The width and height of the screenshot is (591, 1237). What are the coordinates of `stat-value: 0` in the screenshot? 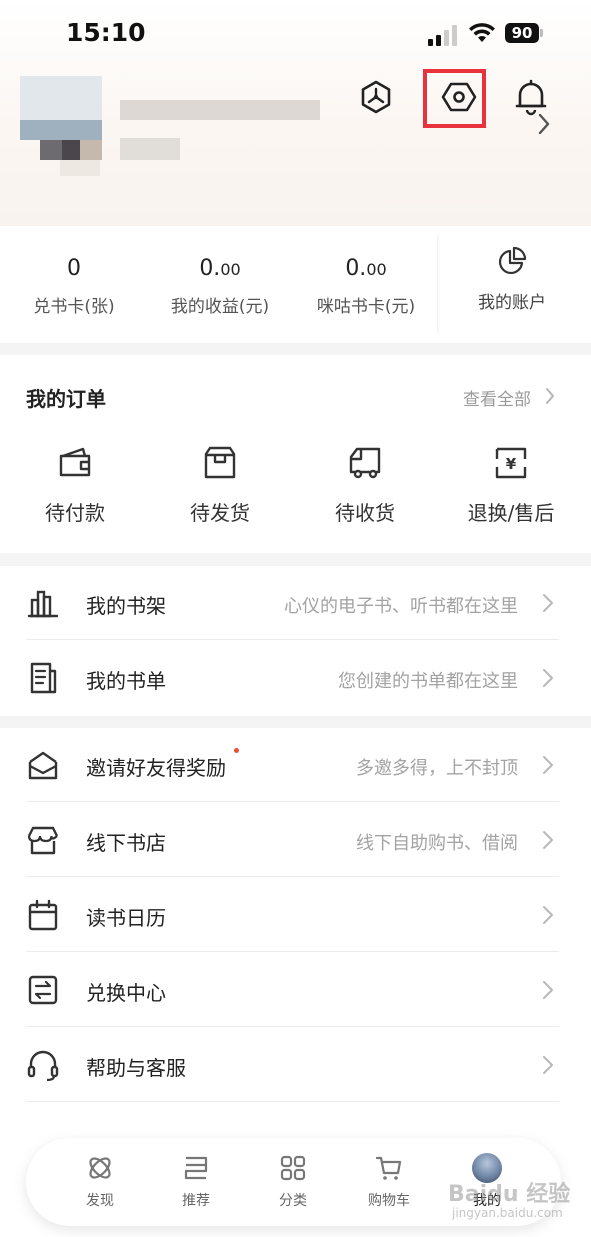 It's located at (74, 268).